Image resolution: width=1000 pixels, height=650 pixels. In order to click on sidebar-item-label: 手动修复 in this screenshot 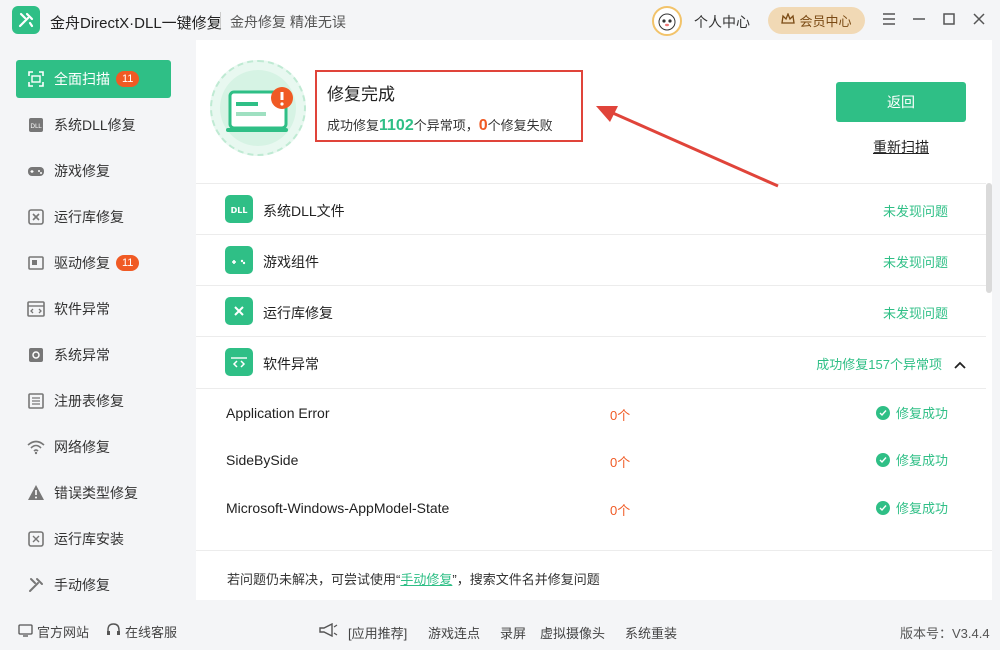, I will do `click(82, 585)`.